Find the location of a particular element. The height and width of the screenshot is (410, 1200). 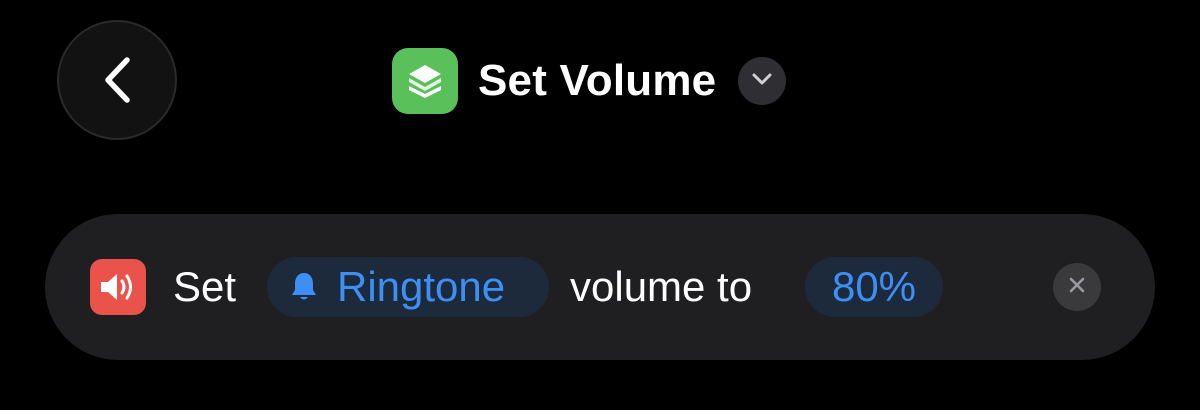

chevron-down-icon is located at coordinates (762, 81).